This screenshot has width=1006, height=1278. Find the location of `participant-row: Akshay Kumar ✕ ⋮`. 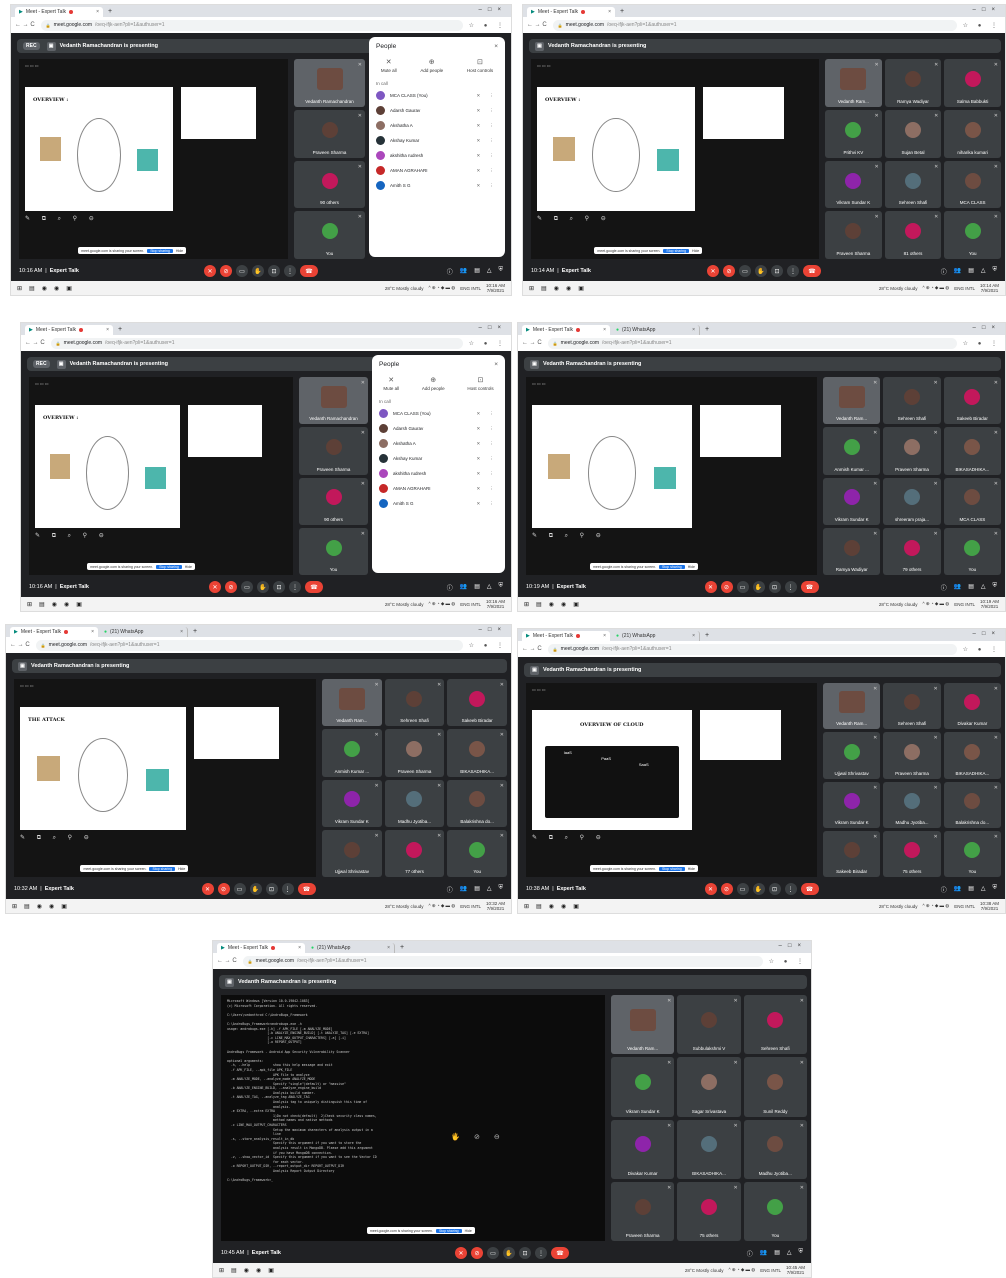

participant-row: Akshay Kumar ✕ ⋮ is located at coordinates (437, 140).